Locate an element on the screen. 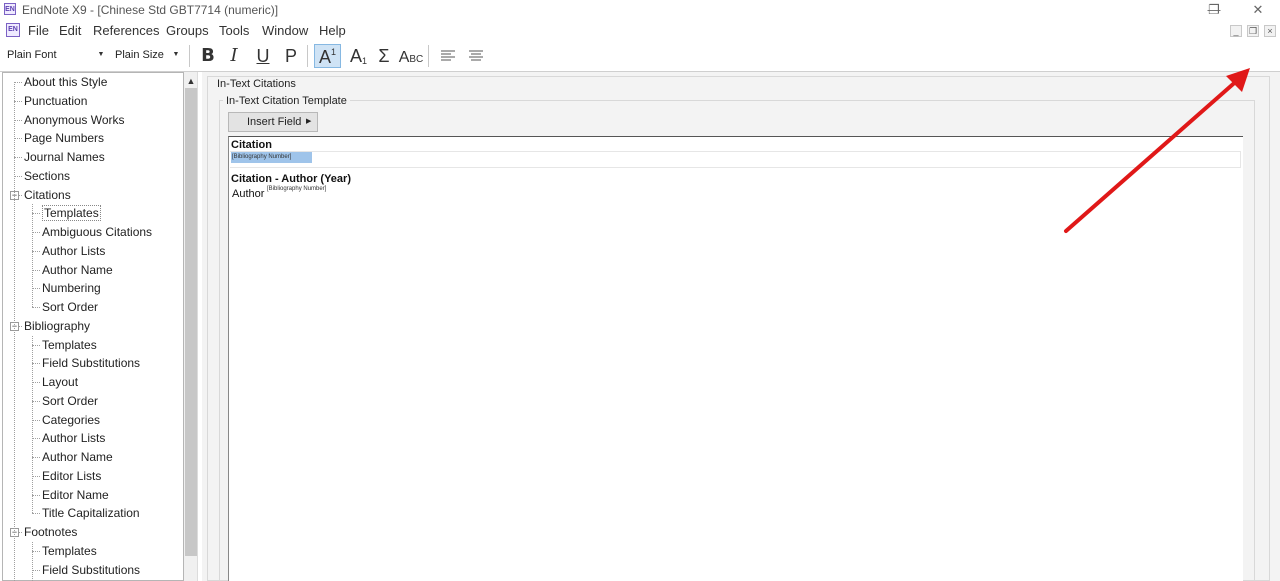 The image size is (1280, 581). tree-item-bibliography: Bibliography is located at coordinates (57, 326).